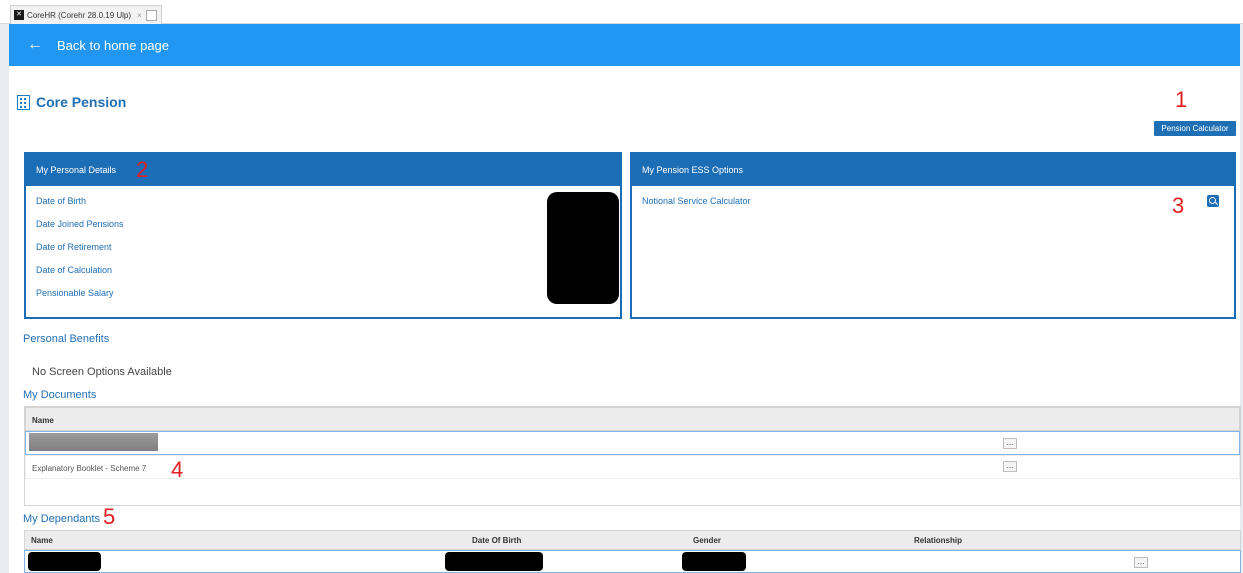 The width and height of the screenshot is (1243, 573). Describe the element at coordinates (583, 248) in the screenshot. I see `redacted-values-block` at that location.